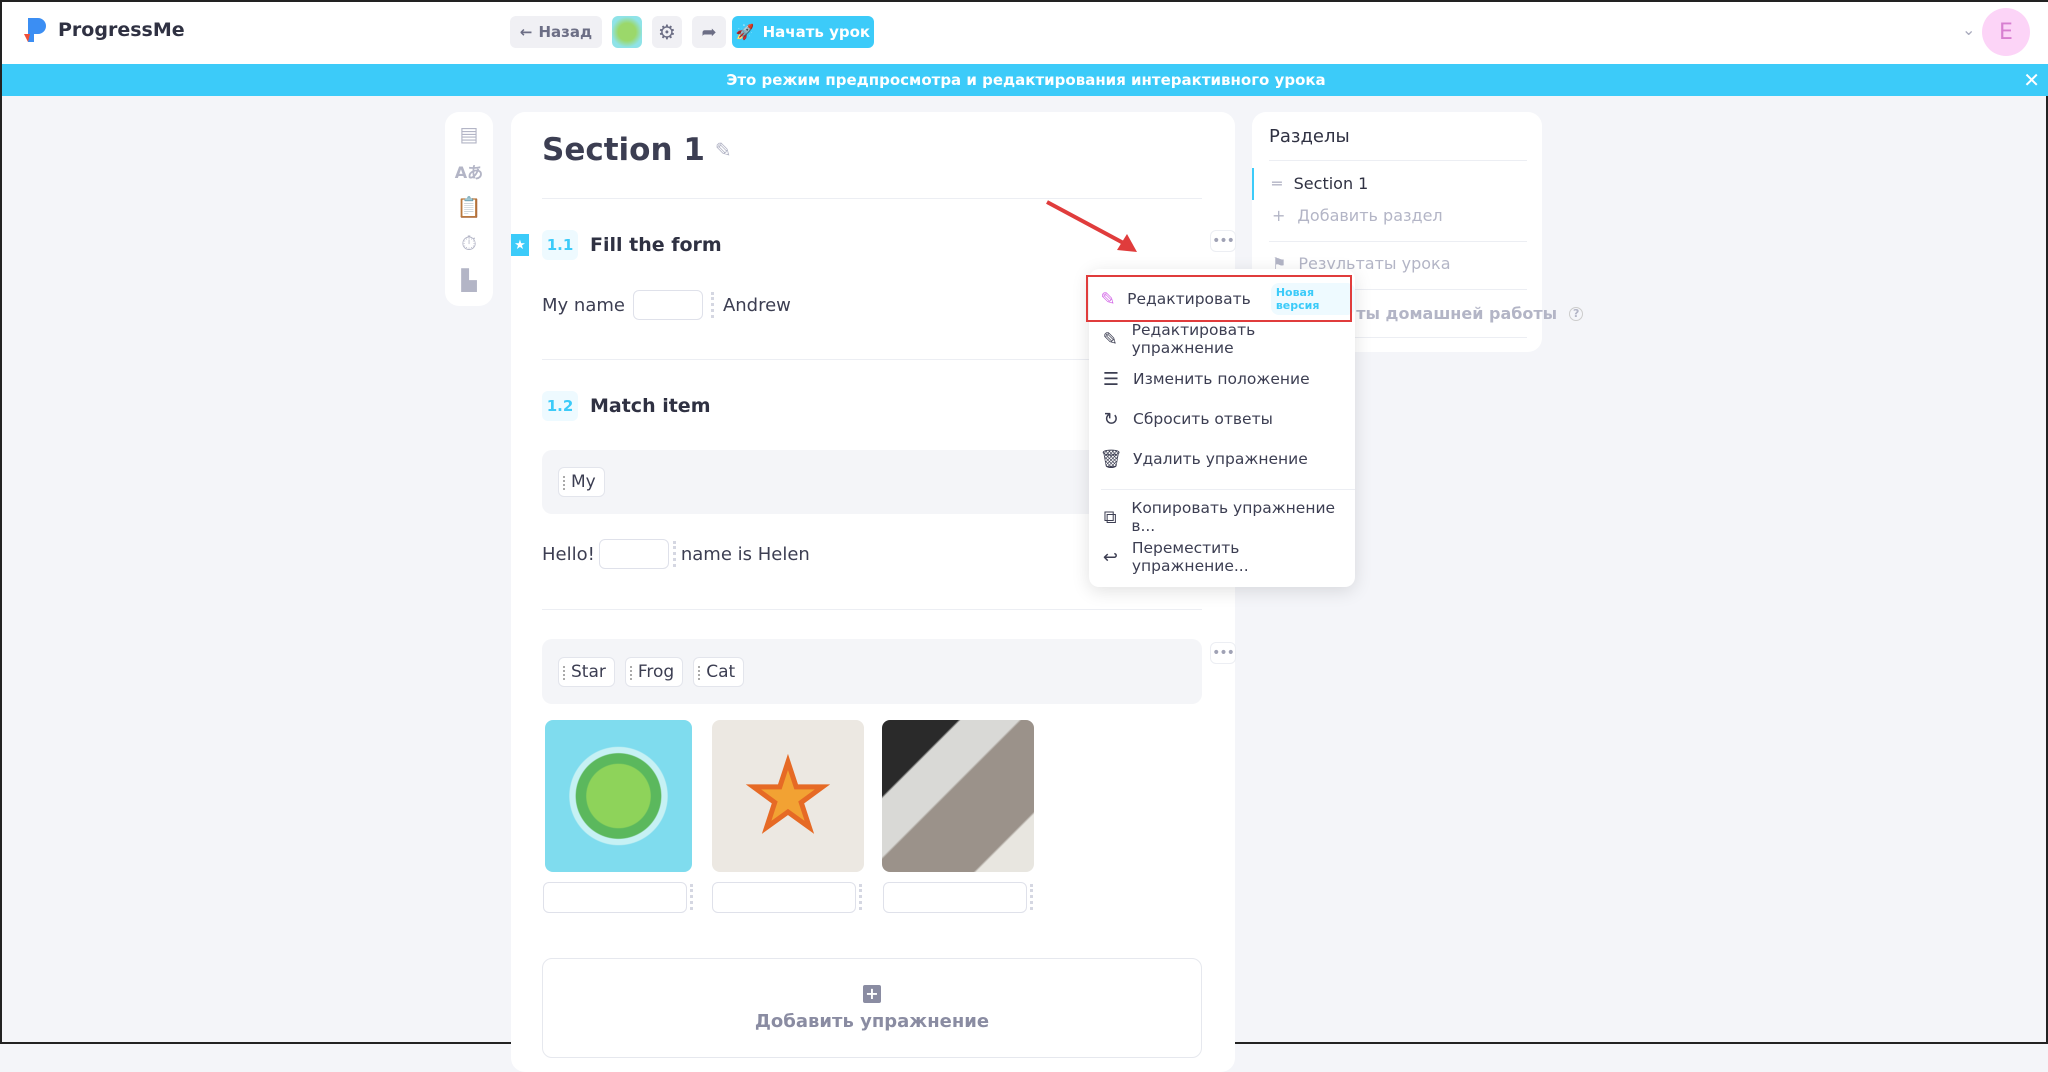 The height and width of the screenshot is (1072, 2048). I want to click on add-section-label: Добавить раздел, so click(1370, 215).